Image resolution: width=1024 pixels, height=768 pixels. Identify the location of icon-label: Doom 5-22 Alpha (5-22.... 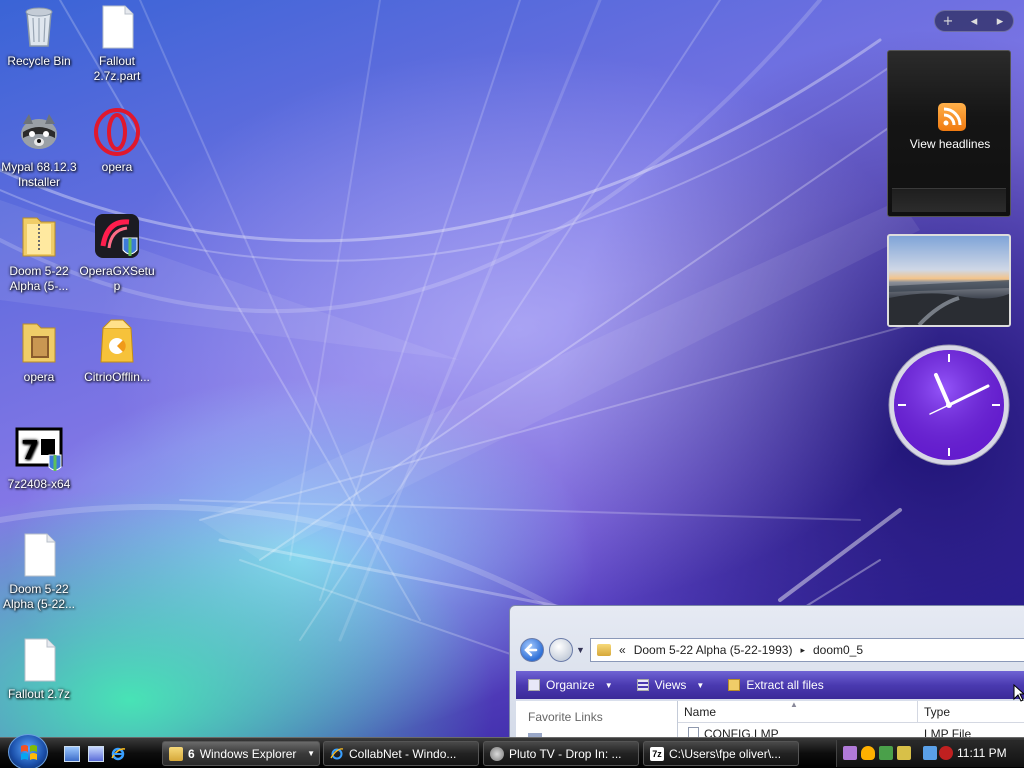
(39, 596).